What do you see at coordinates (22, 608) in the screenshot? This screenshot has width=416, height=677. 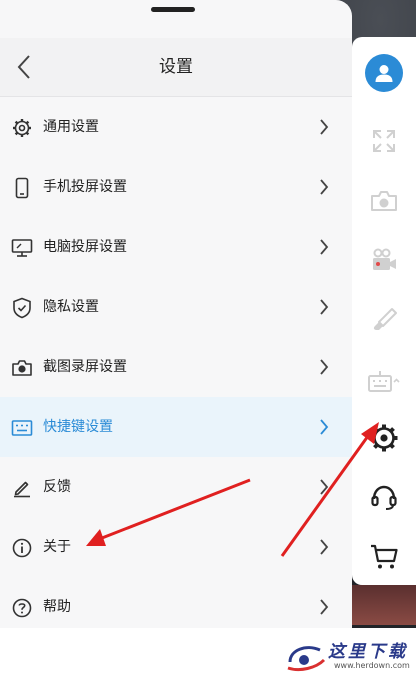 I see `question-icon` at bounding box center [22, 608].